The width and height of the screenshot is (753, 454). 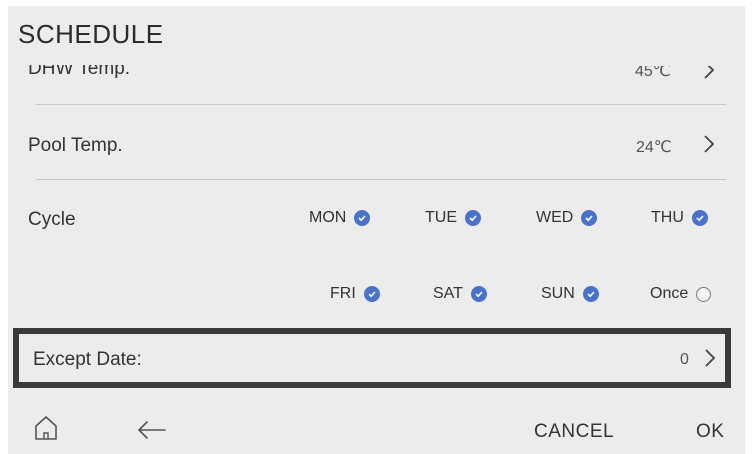 What do you see at coordinates (79, 68) in the screenshot?
I see `dhw-temp-label: DHW Temp.` at bounding box center [79, 68].